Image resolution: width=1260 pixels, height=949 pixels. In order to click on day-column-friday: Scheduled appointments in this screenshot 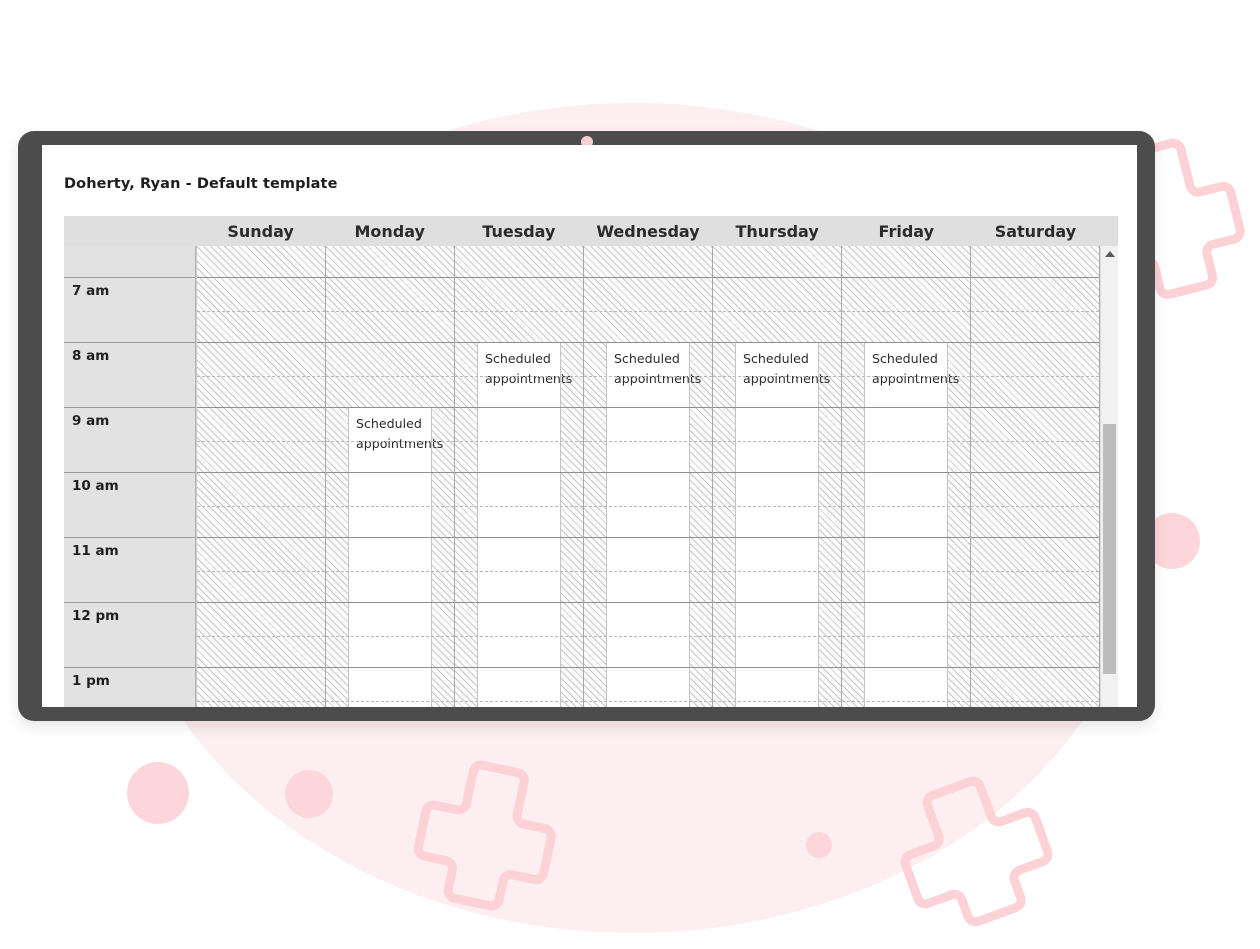, I will do `click(906, 476)`.